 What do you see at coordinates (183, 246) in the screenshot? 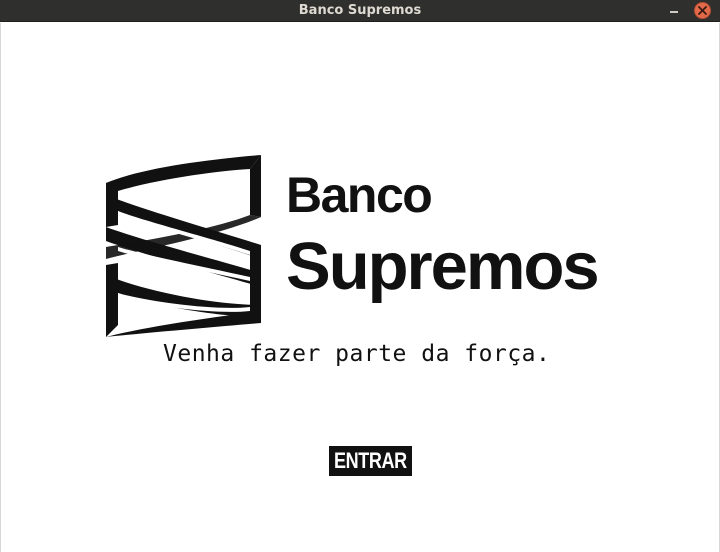
I see `banco-supremos-logo-icon` at bounding box center [183, 246].